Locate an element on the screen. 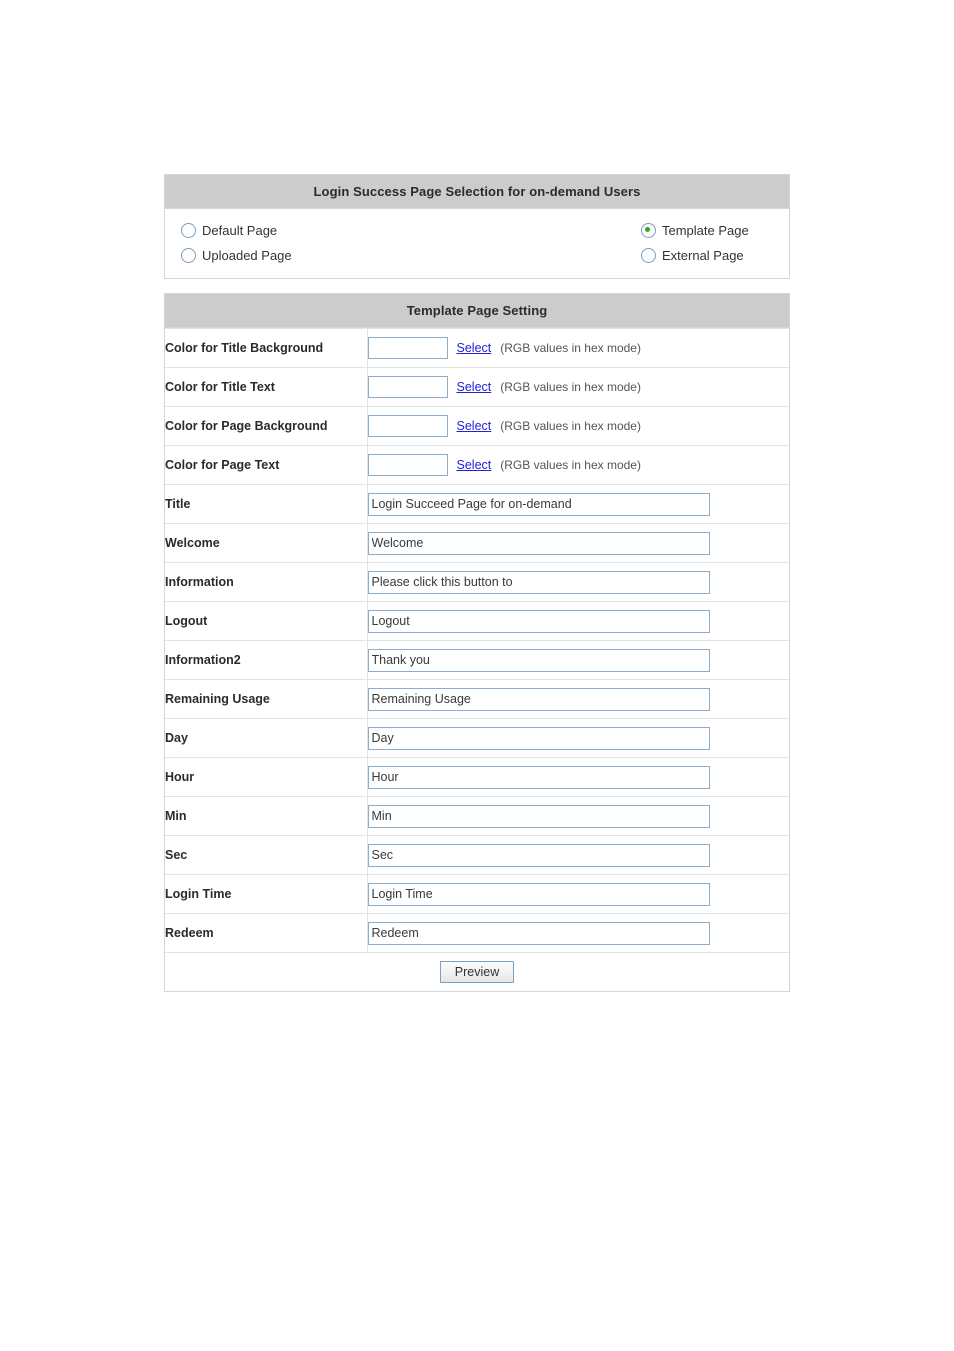 This screenshot has width=954, height=1351. sec-input is located at coordinates (538, 855).